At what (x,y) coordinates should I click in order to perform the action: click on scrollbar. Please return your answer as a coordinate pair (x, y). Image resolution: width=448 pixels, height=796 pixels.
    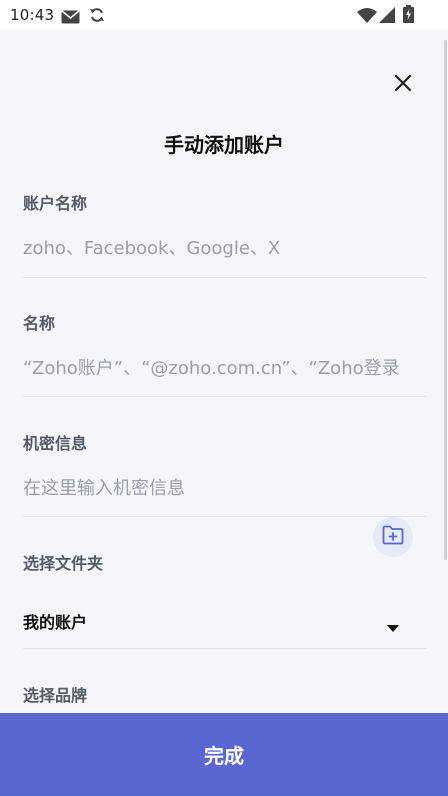
    Looking at the image, I should click on (445, 300).